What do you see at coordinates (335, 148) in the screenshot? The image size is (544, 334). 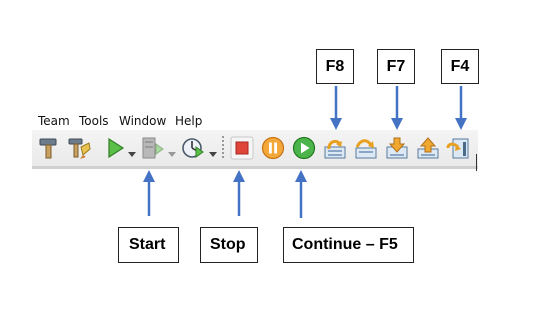 I see `step-over-icon` at bounding box center [335, 148].